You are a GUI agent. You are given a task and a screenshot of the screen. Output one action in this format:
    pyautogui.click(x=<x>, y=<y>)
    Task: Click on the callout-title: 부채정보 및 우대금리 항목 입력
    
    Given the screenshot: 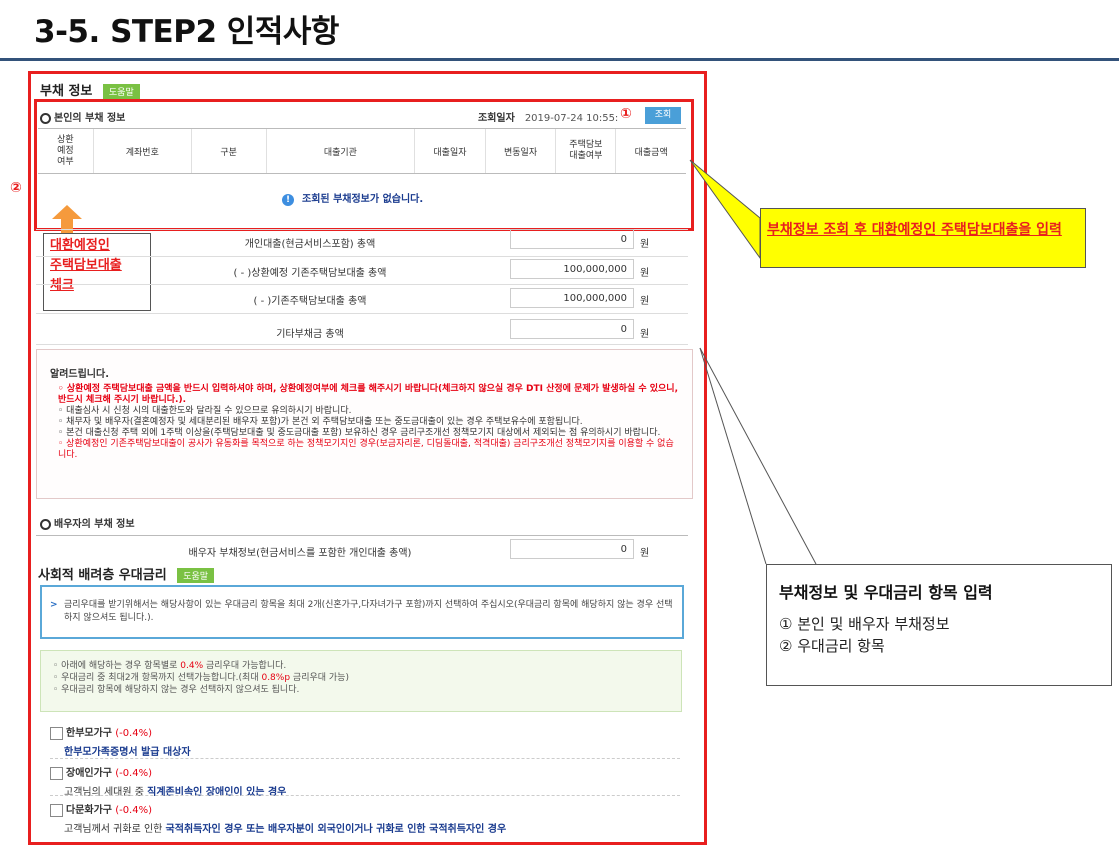 What is the action you would take?
    pyautogui.click(x=886, y=592)
    